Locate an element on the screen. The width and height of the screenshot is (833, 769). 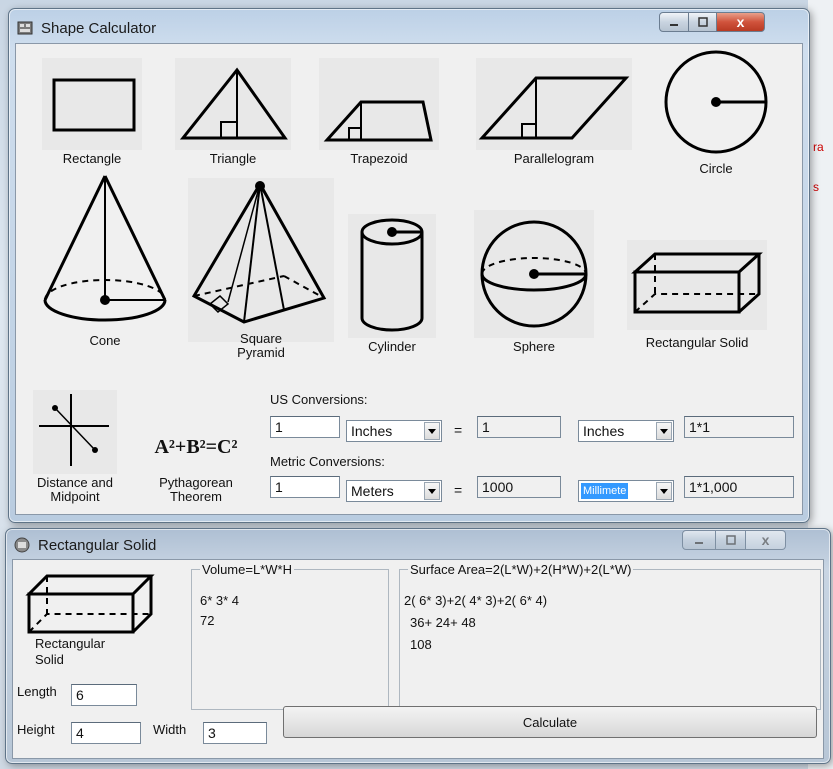
shape-circle: Circle is located at coordinates (716, 111).